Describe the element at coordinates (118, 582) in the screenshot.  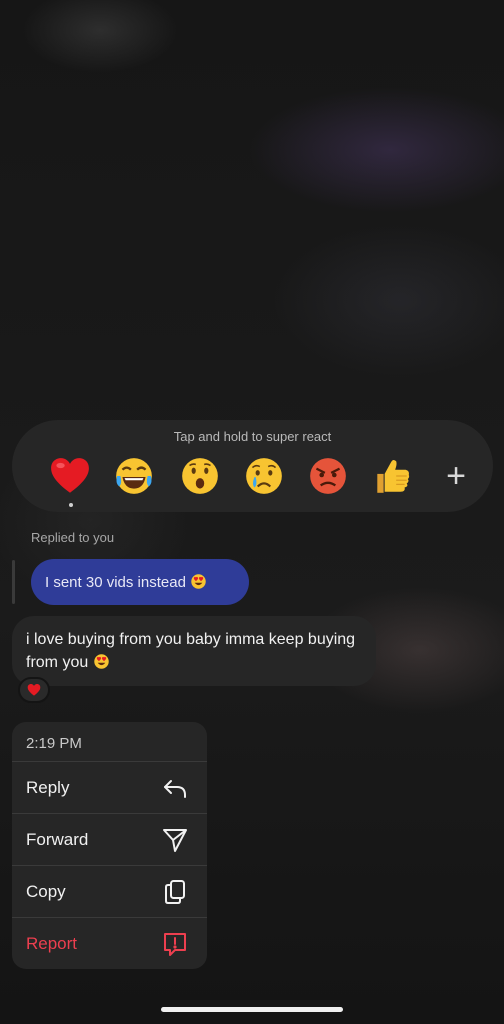
I see `replied-message-text: I sent 30 vids instead` at that location.